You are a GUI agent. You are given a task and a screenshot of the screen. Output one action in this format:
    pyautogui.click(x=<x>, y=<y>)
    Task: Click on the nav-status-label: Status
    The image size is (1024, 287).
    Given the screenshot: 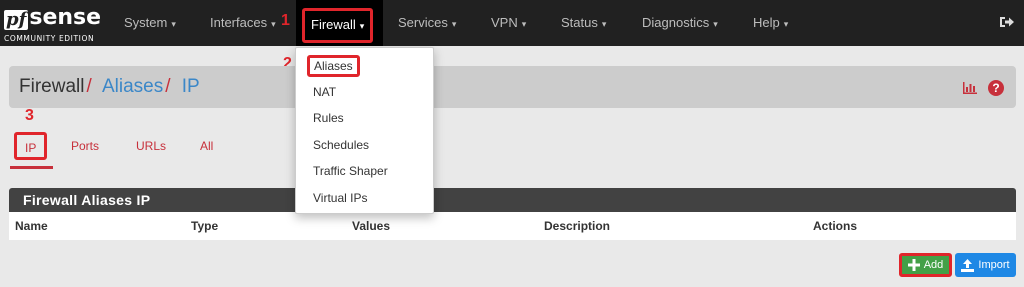 What is the action you would take?
    pyautogui.click(x=579, y=22)
    